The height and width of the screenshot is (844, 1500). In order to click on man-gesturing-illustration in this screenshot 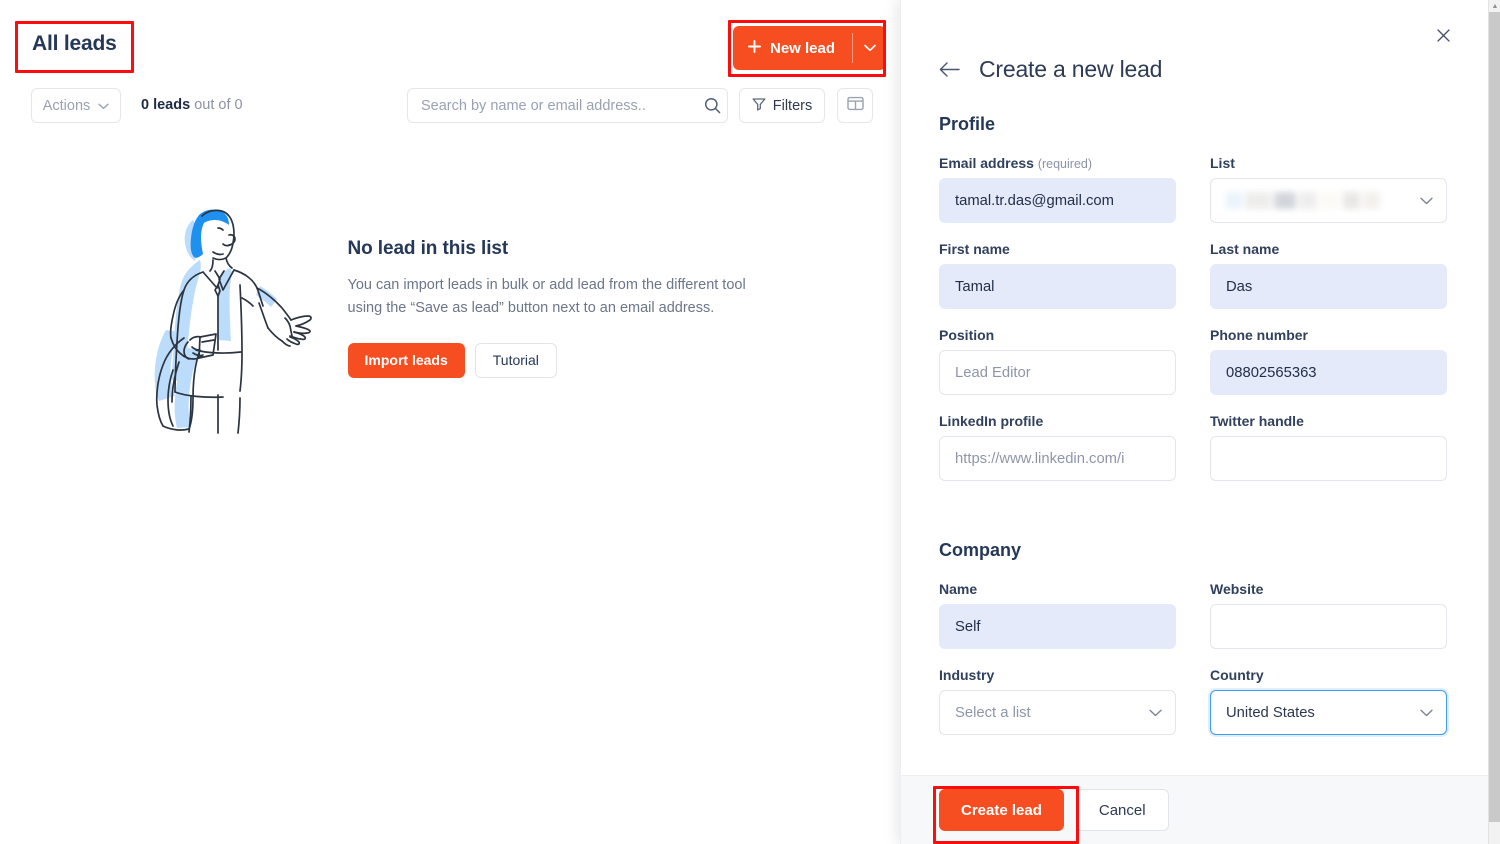, I will do `click(225, 315)`.